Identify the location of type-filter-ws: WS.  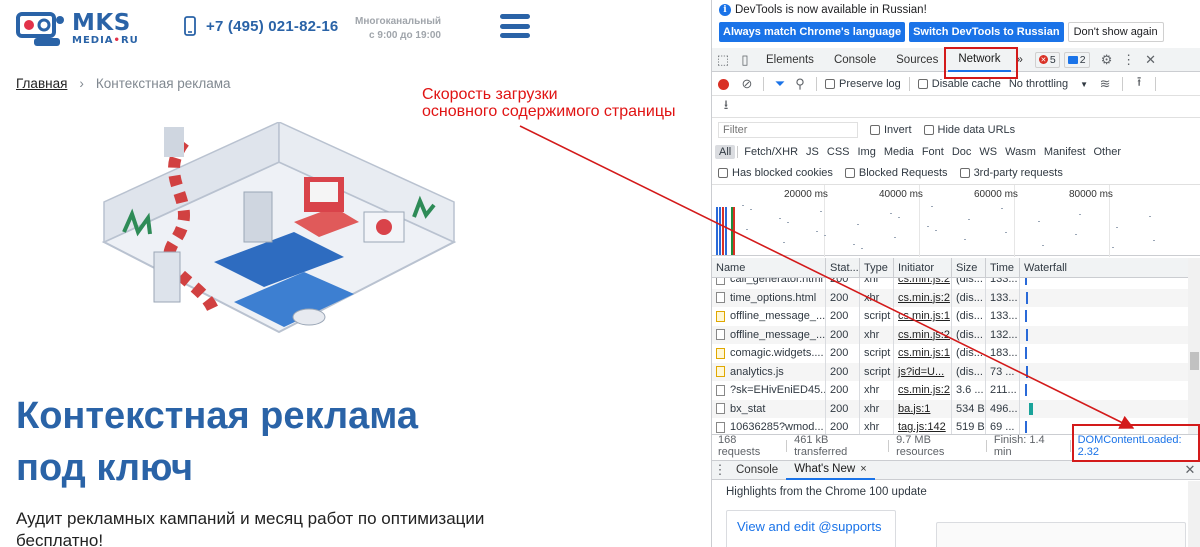
(988, 152).